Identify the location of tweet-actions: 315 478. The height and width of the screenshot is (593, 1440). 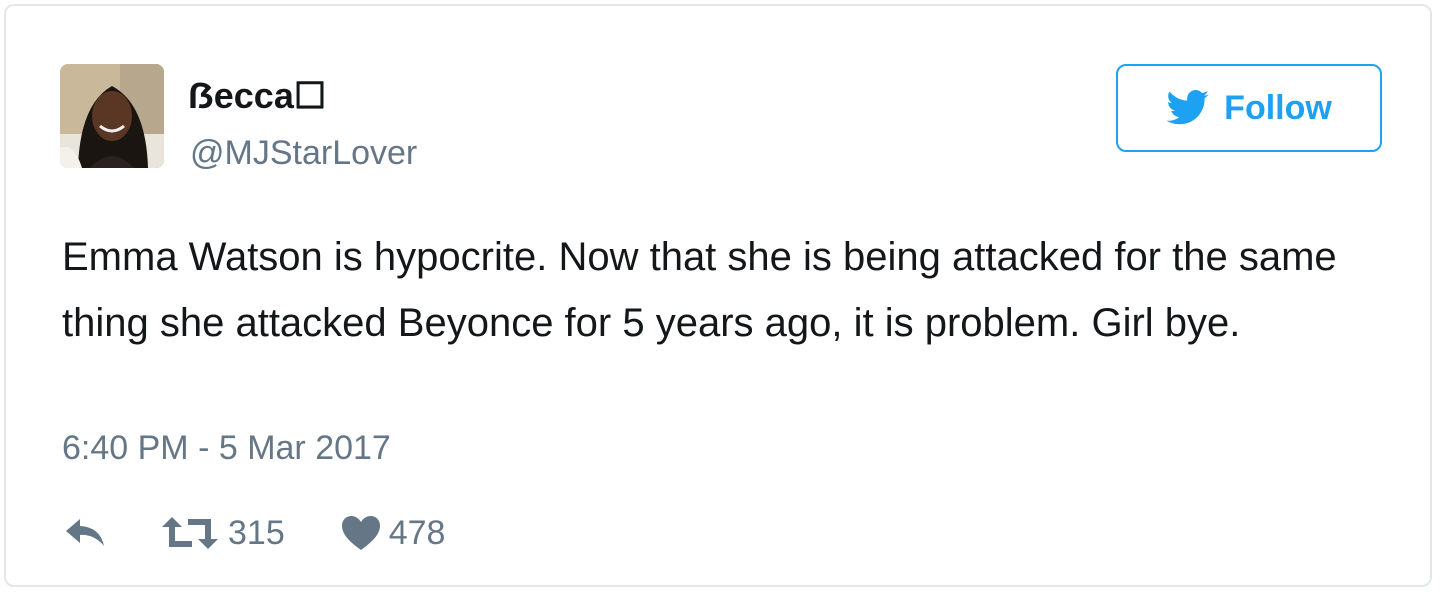
(253, 533).